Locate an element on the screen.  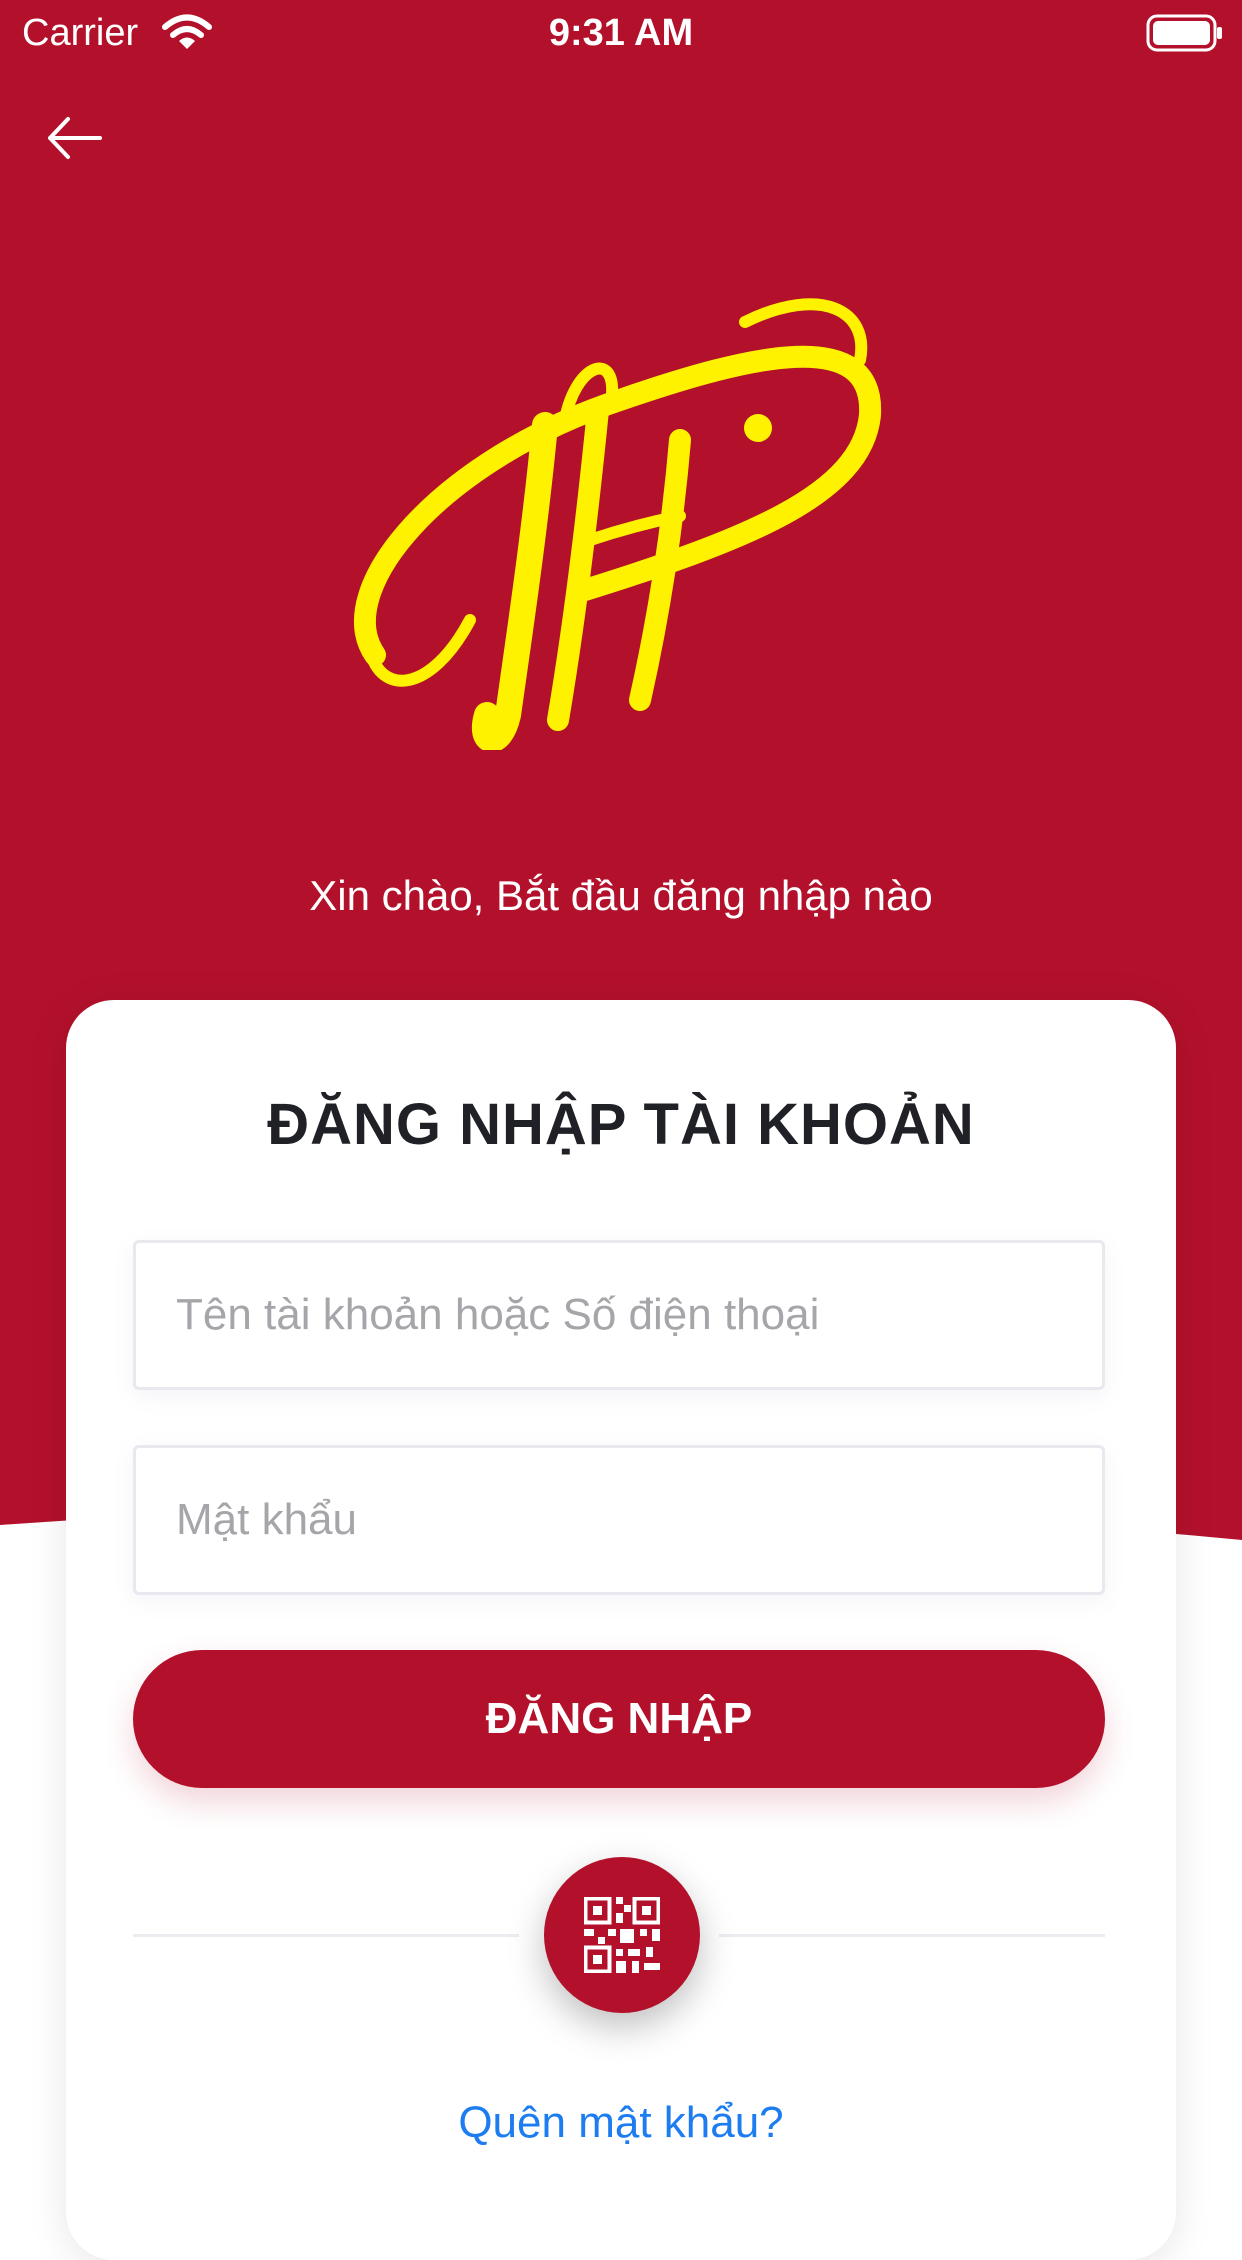
qr-login-button is located at coordinates (622, 1935).